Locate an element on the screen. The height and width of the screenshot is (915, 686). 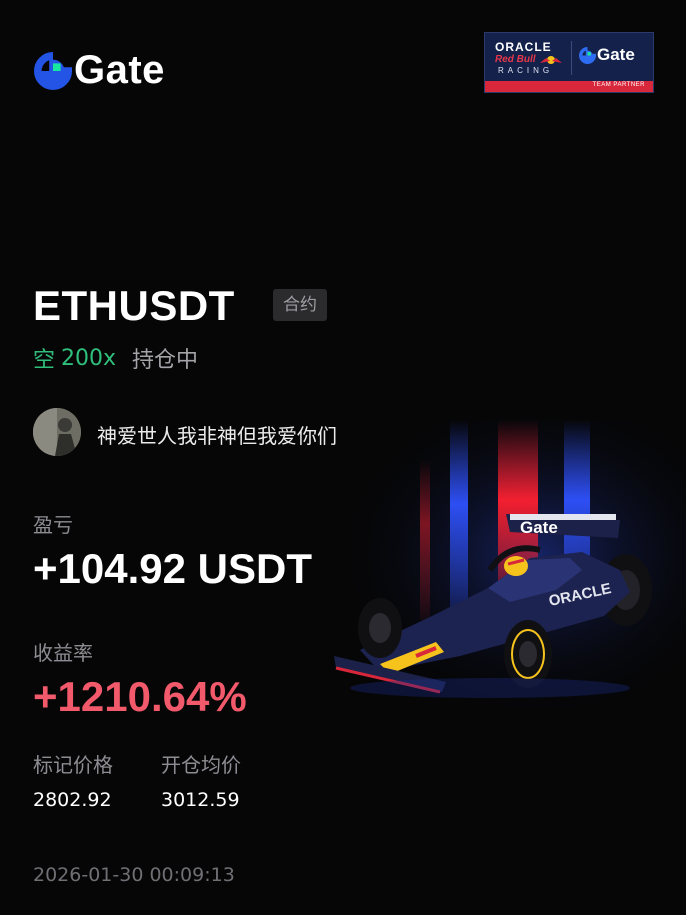
contract-type-badge: 合约 is located at coordinates (300, 305).